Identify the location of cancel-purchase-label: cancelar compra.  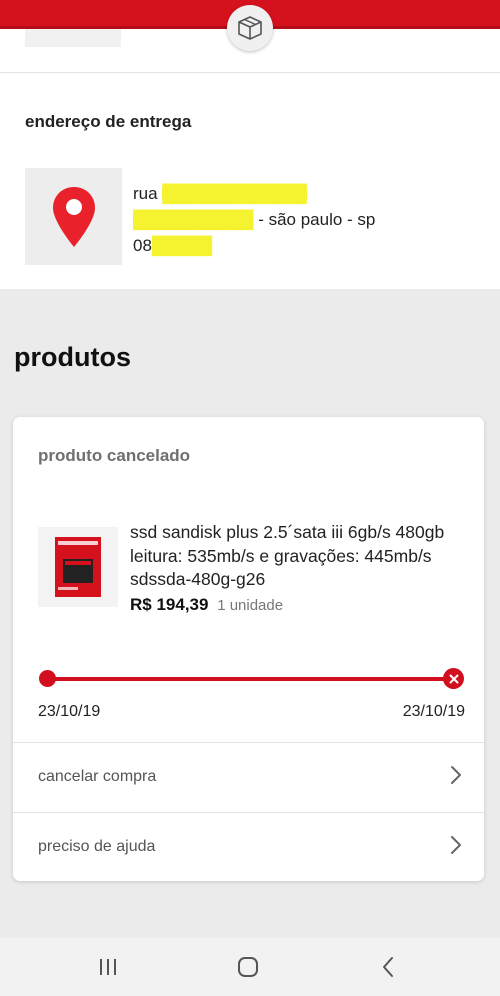
(97, 776).